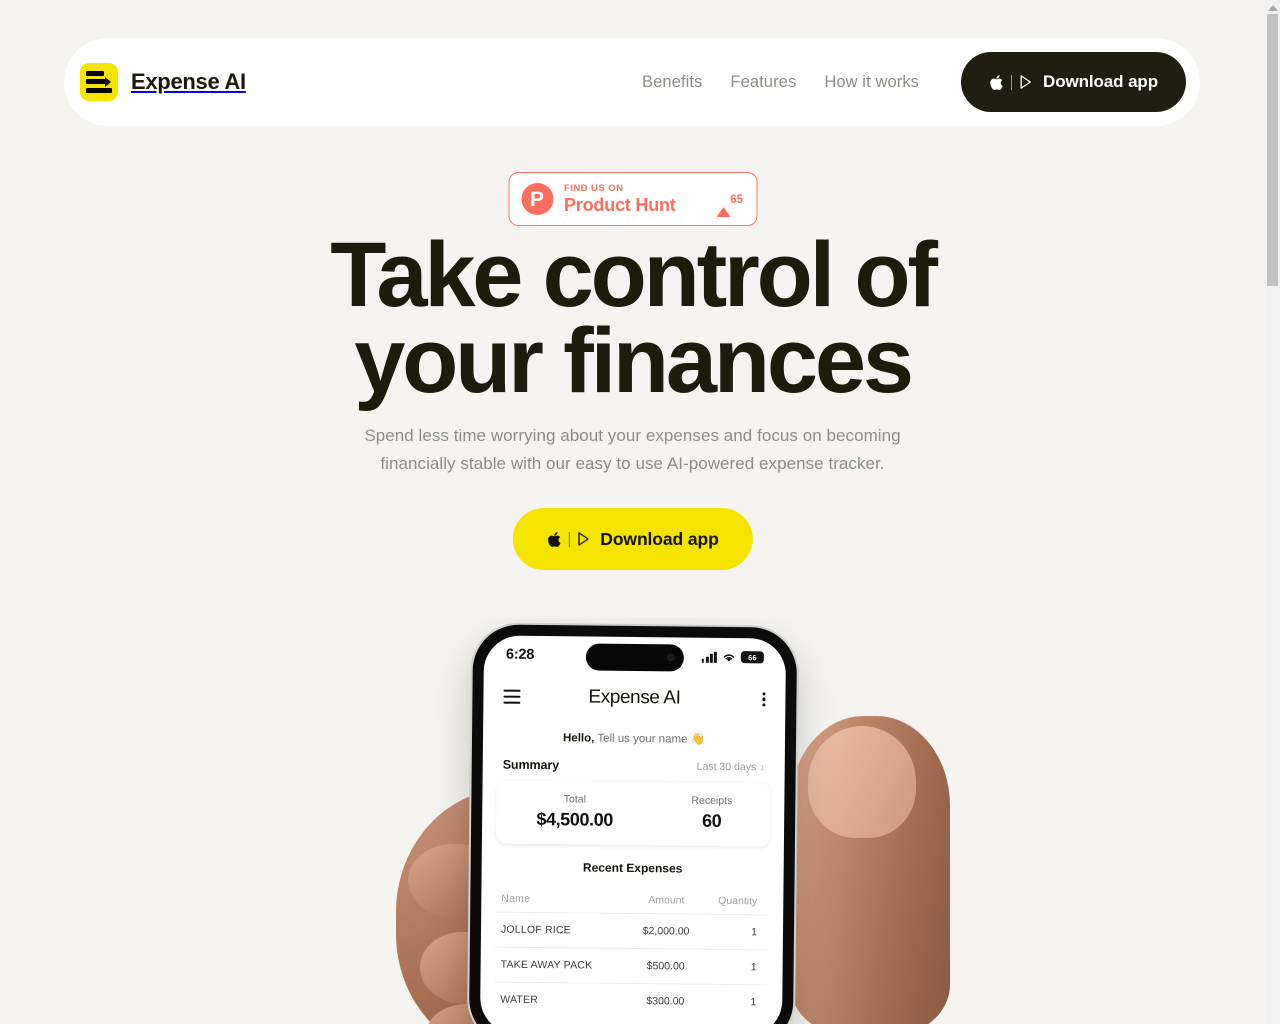  Describe the element at coordinates (763, 82) in the screenshot. I see `nav-link-features: Features` at that location.